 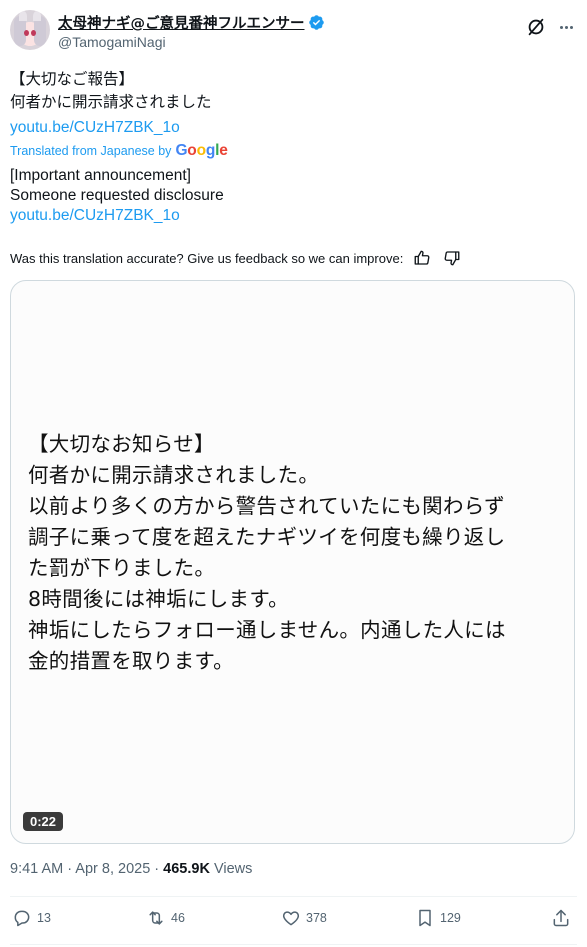 I want to click on author-name-row: 太母神ナギ@ご意見番神フルエンサー, so click(x=191, y=22).